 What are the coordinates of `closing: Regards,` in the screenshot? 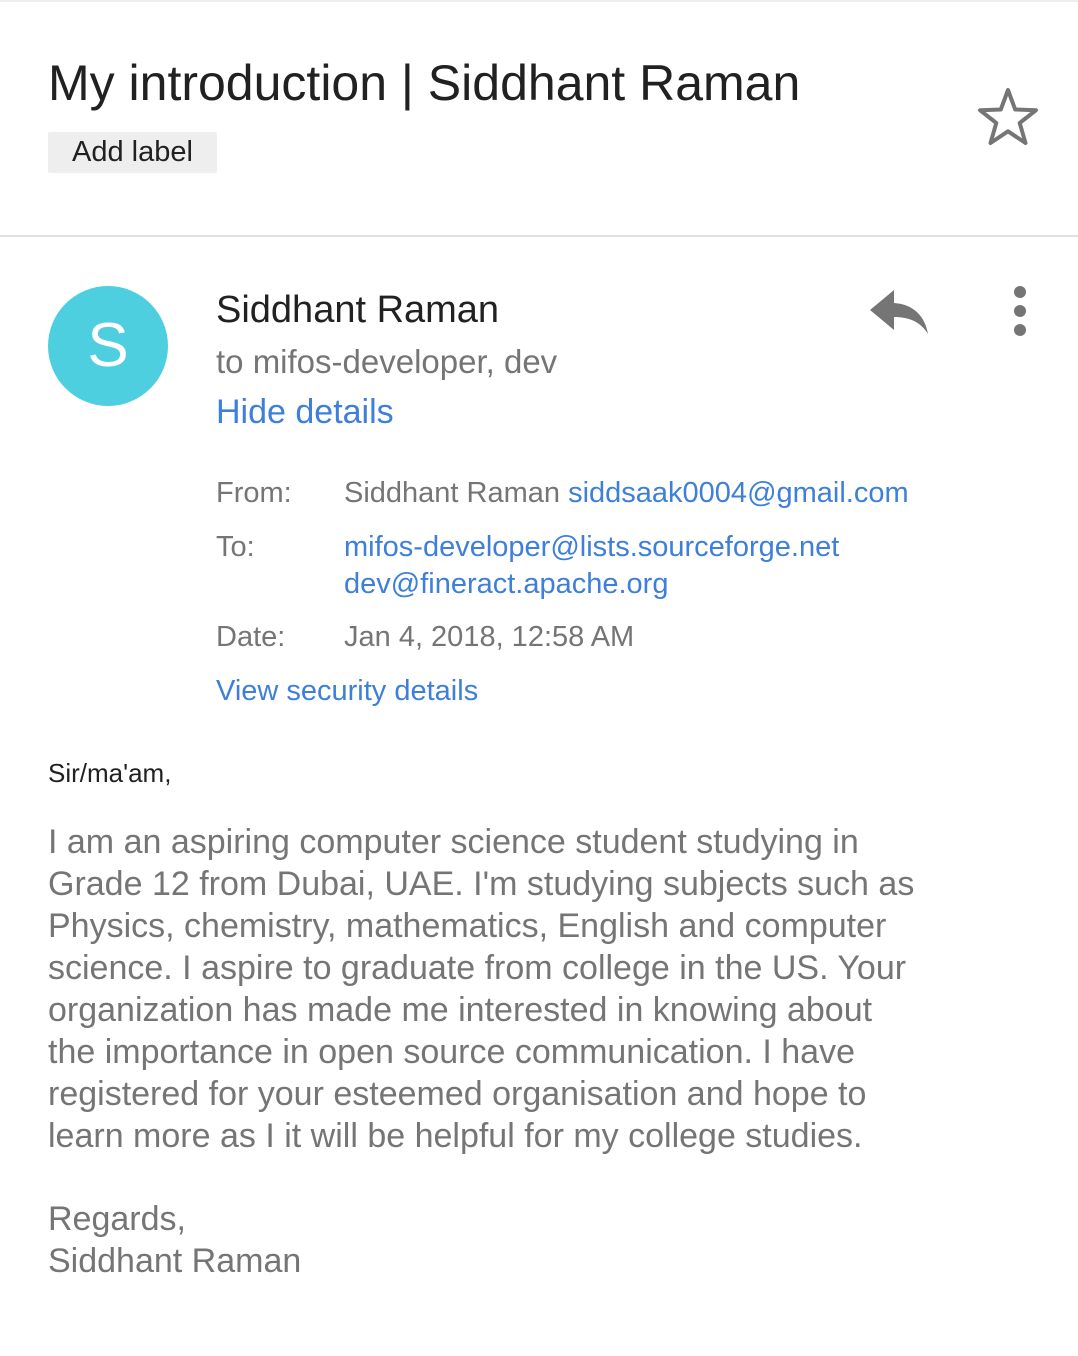 It's located at (117, 1219).